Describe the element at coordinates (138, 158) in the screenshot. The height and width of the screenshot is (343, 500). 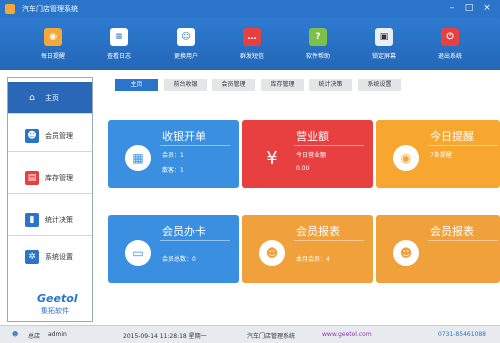
I see `calculator-icon: ▦` at that location.